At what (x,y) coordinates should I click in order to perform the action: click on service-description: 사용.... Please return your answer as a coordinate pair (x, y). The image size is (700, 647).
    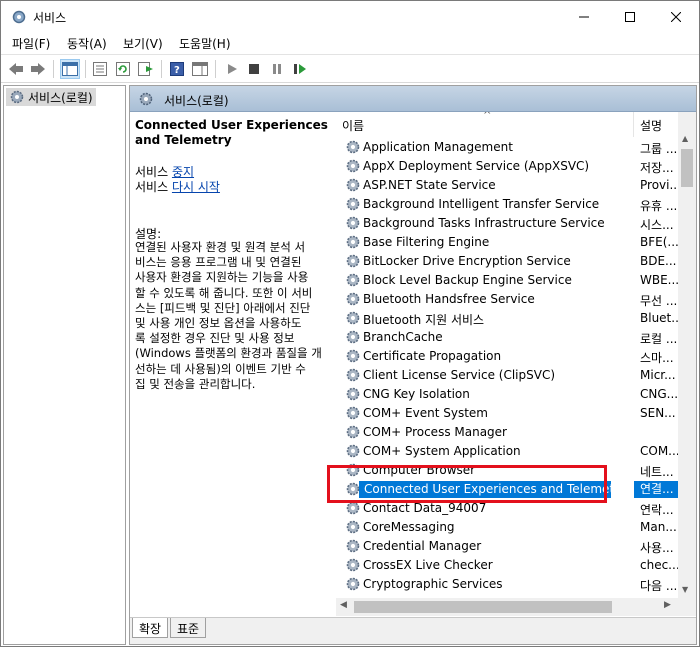
    Looking at the image, I should click on (657, 548).